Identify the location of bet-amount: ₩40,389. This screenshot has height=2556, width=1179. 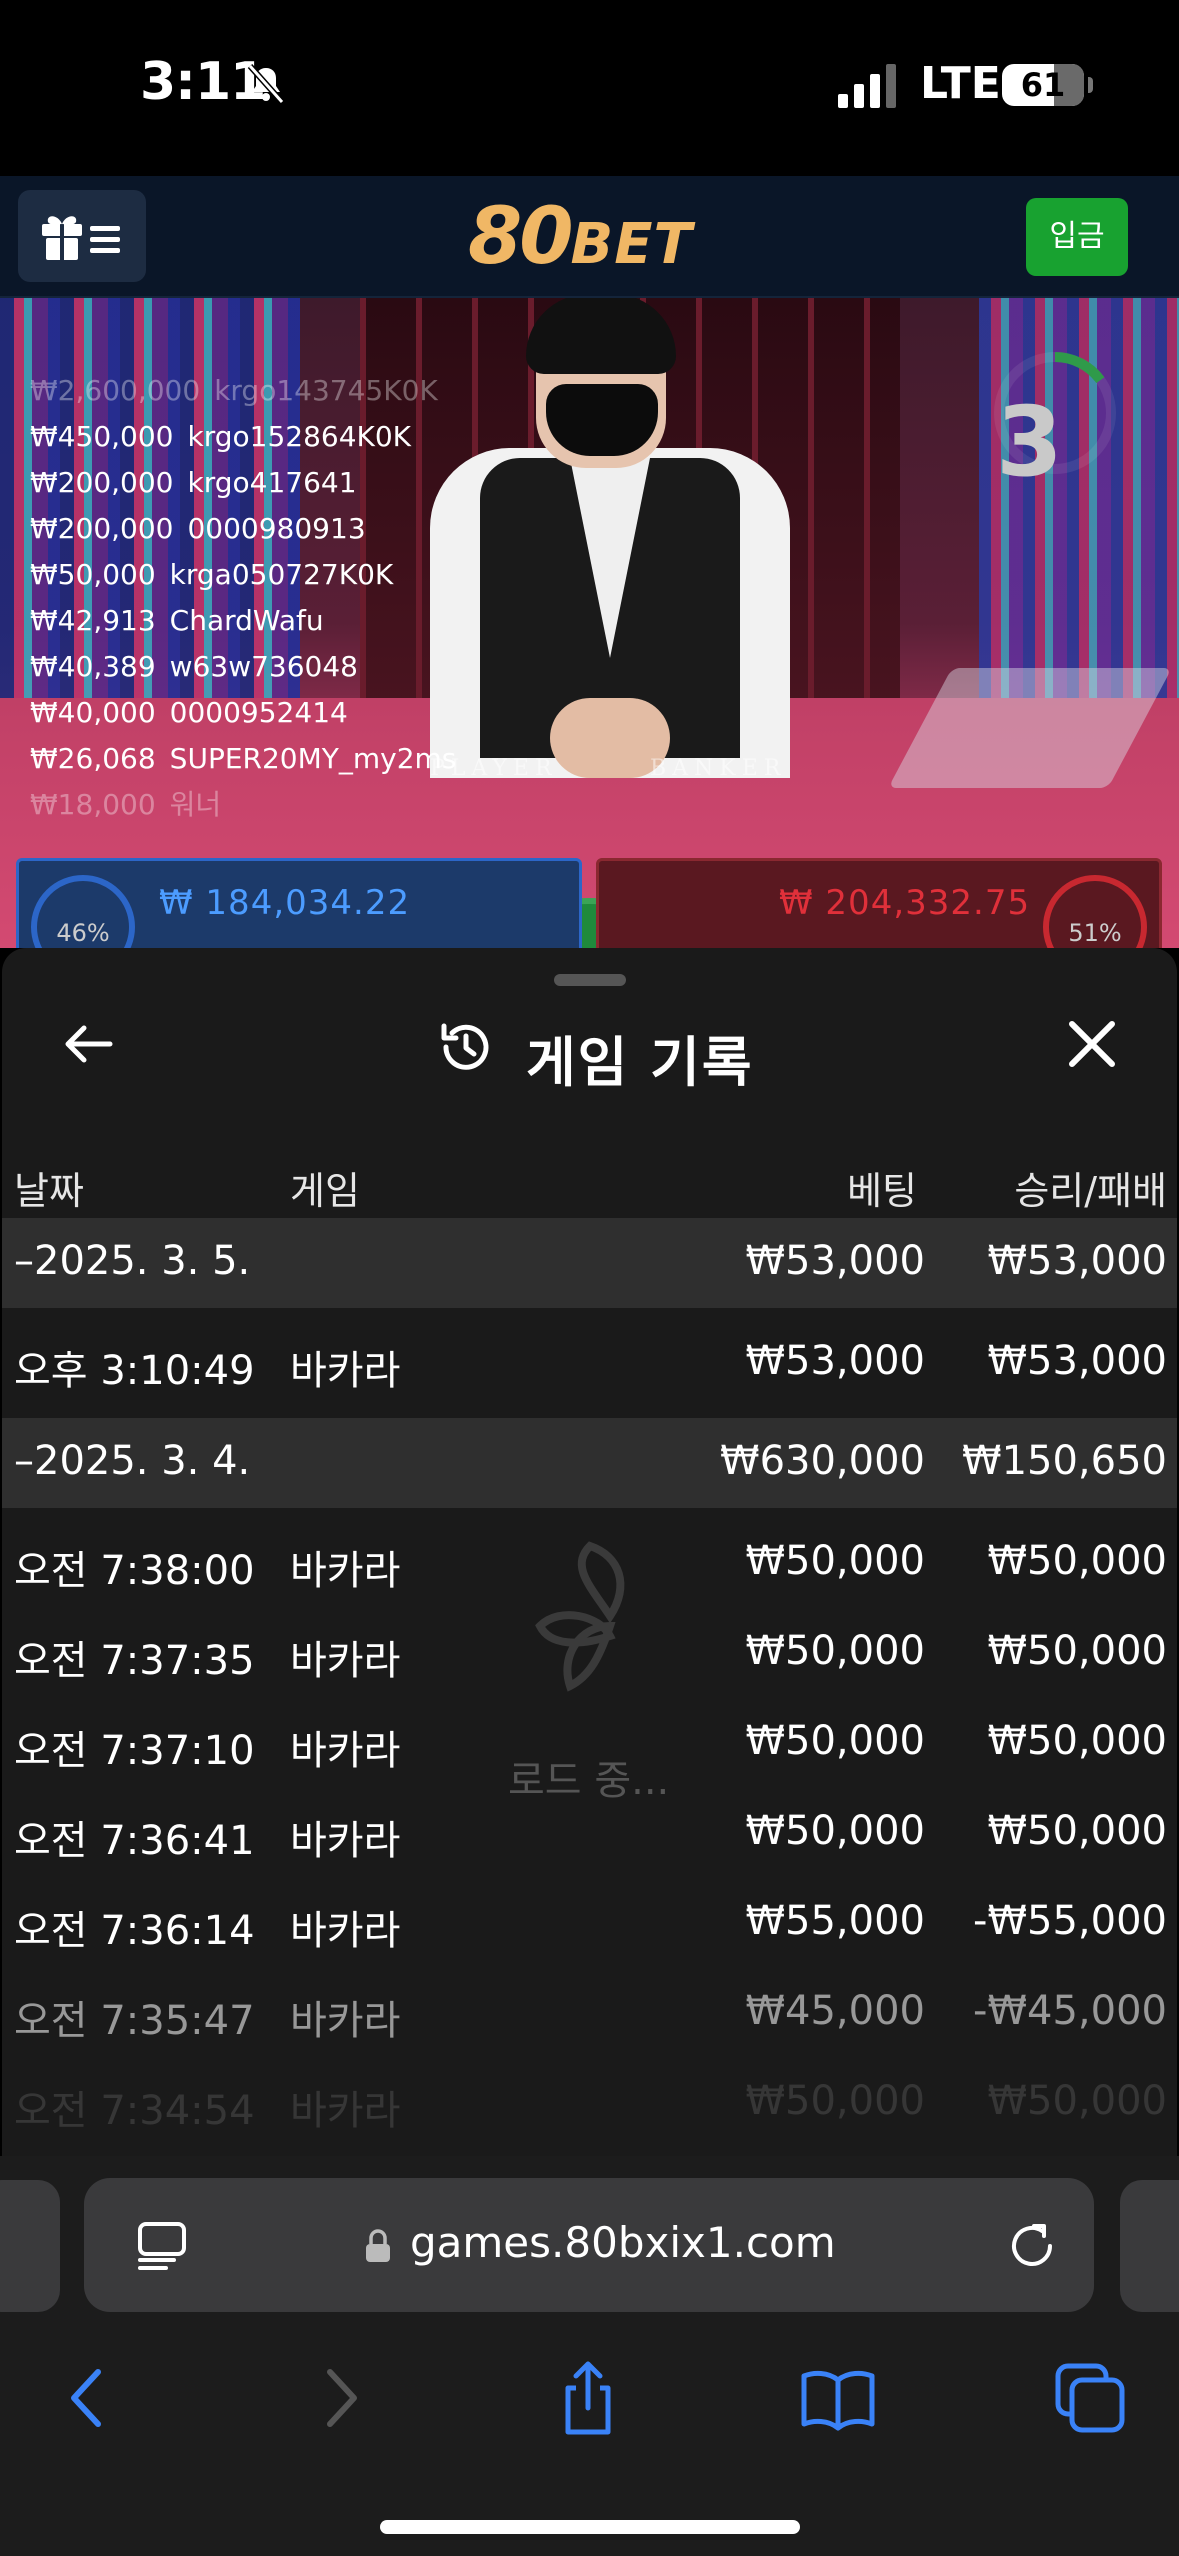
(93, 666).